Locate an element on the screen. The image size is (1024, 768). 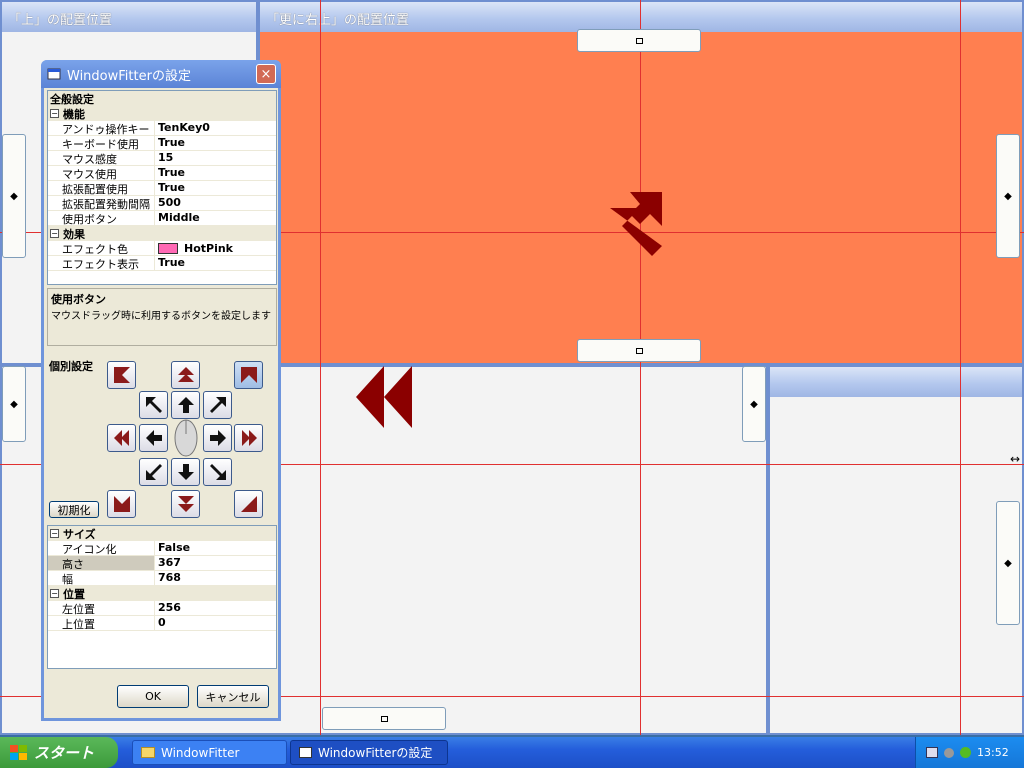
property-value: Middle is located at coordinates (215, 218).